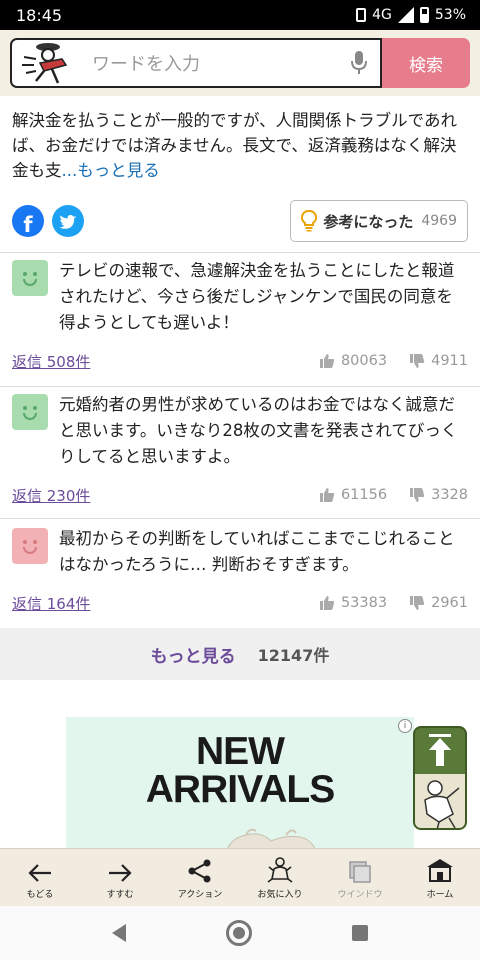 The height and width of the screenshot is (960, 480). Describe the element at coordinates (439, 221) in the screenshot. I see `helpful-count: 4969` at that location.